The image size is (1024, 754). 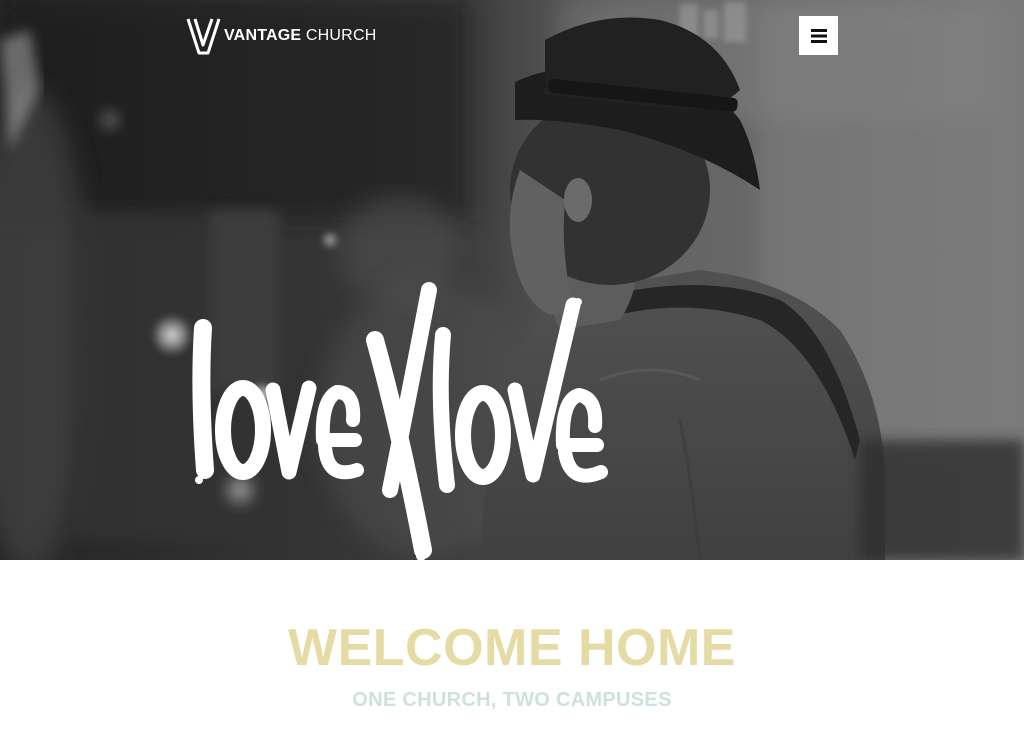 I want to click on logo-text: VANTAGE CHURCH, so click(x=300, y=36).